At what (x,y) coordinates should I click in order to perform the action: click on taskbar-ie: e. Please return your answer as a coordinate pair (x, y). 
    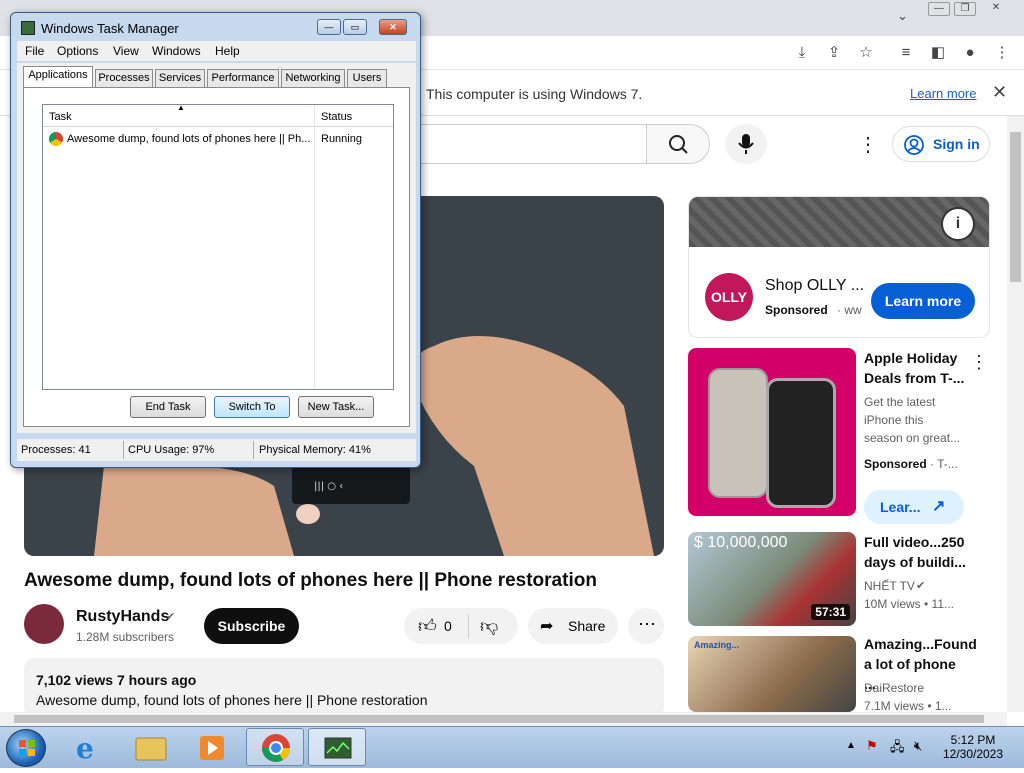
    Looking at the image, I should click on (89, 747).